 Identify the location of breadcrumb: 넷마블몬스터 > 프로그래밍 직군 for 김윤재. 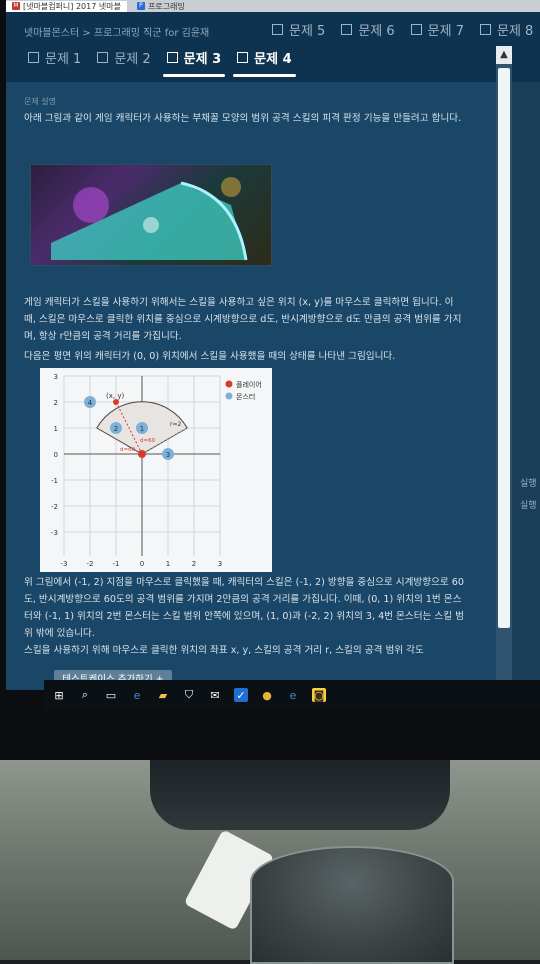
(116, 31).